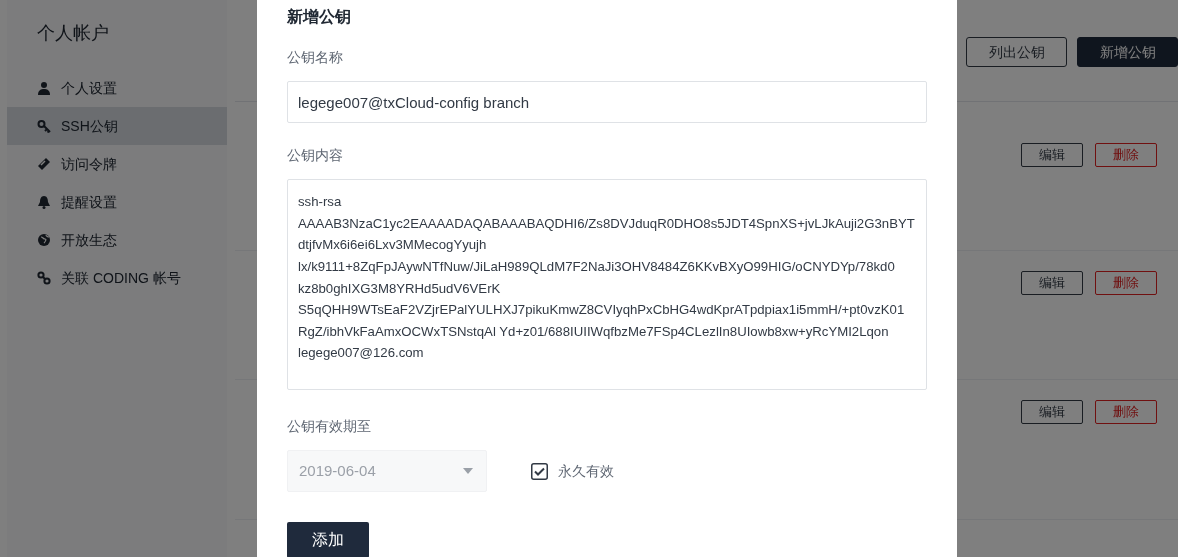 Image resolution: width=1178 pixels, height=557 pixels. I want to click on modal-title: 新增公钥, so click(319, 17).